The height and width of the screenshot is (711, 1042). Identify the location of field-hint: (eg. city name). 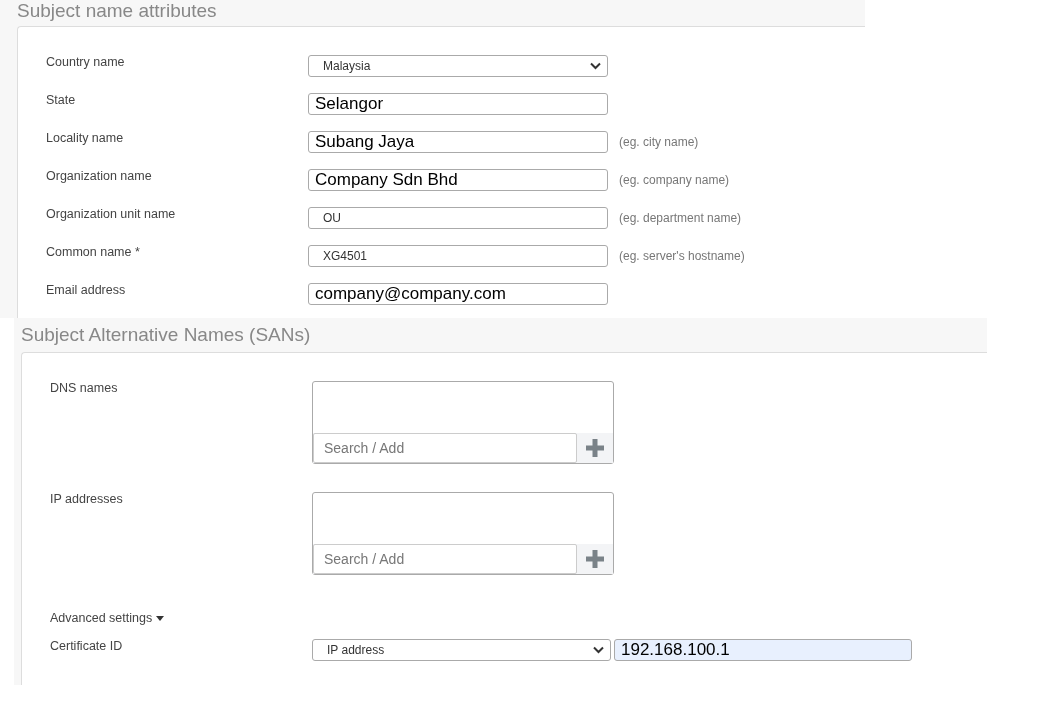
(659, 142).